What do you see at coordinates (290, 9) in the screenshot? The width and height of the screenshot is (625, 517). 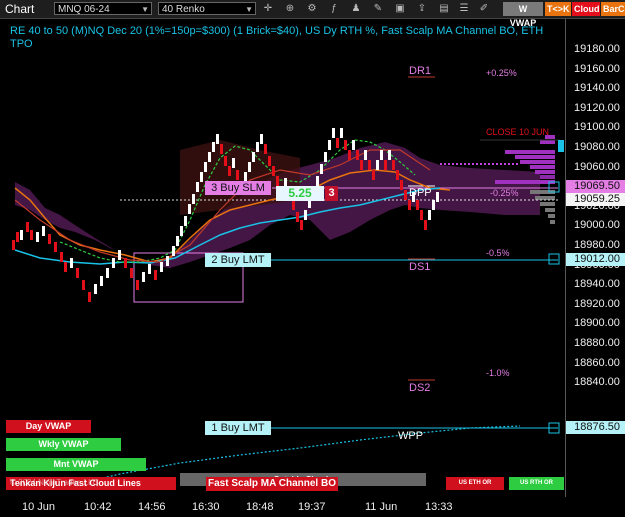 I see `zoom-in-icon: ⊕` at bounding box center [290, 9].